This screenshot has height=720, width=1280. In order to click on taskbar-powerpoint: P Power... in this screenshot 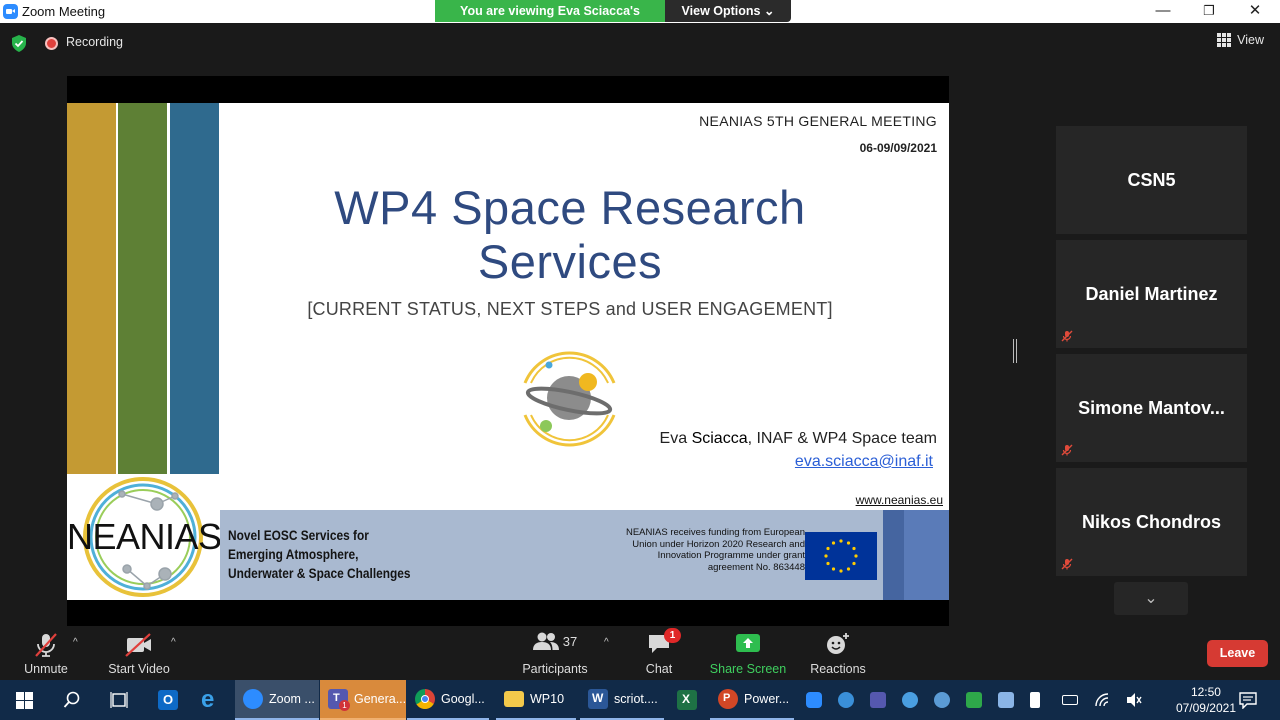, I will do `click(752, 700)`.